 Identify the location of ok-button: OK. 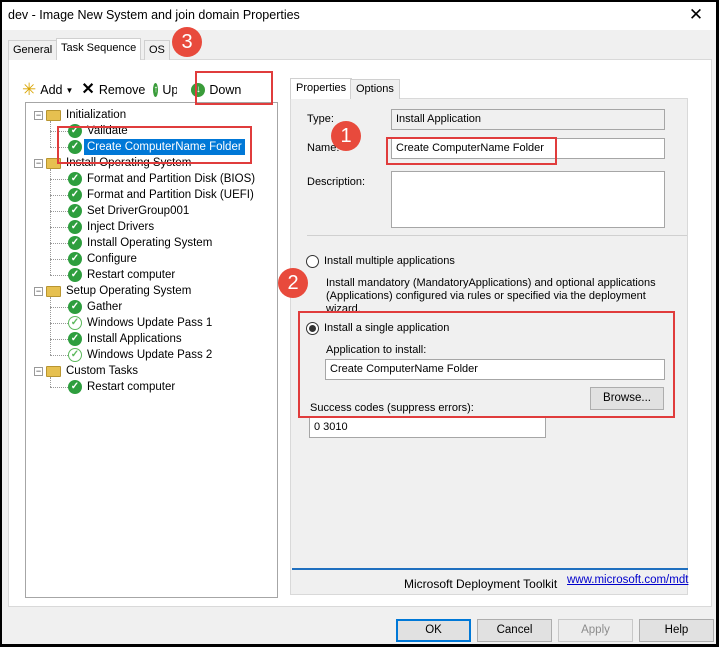
(433, 630).